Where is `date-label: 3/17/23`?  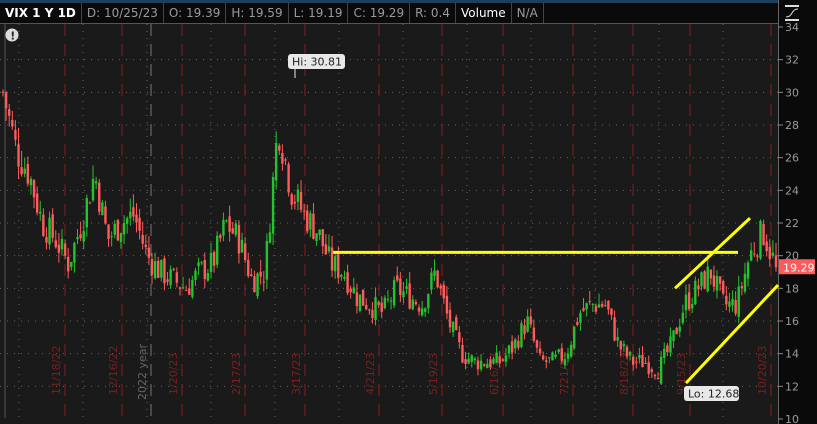
date-label: 3/17/23 is located at coordinates (296, 374).